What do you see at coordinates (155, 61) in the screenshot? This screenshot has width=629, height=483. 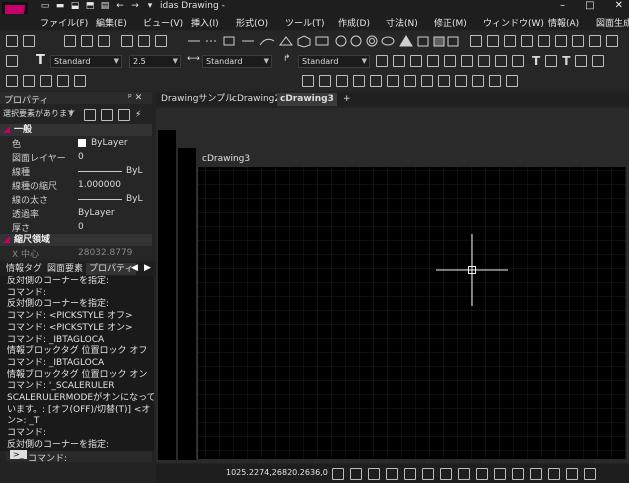 I see `text-height-select: 2.5 ▼` at bounding box center [155, 61].